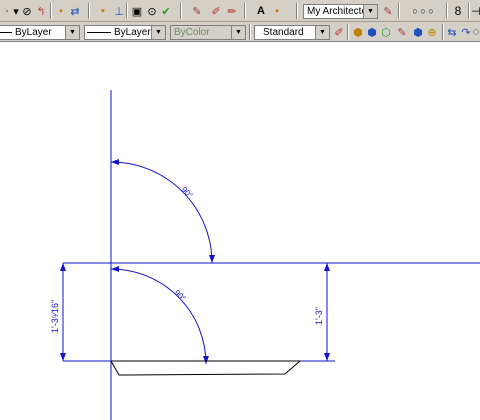 This screenshot has width=480, height=420. Describe the element at coordinates (132, 32) in the screenshot. I see `lineweight-label: ByLayer` at that location.